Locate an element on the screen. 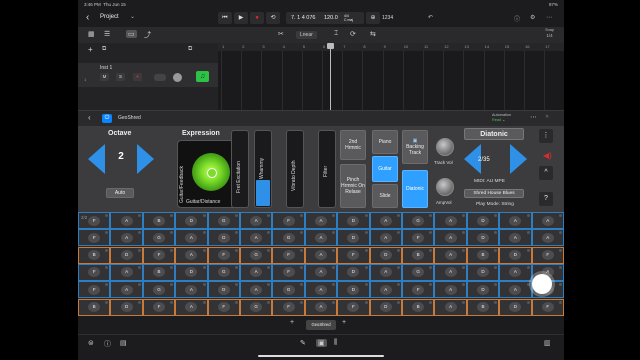  pinch-harmonic-button: Pinch Hrmnic On Relase is located at coordinates (353, 186).